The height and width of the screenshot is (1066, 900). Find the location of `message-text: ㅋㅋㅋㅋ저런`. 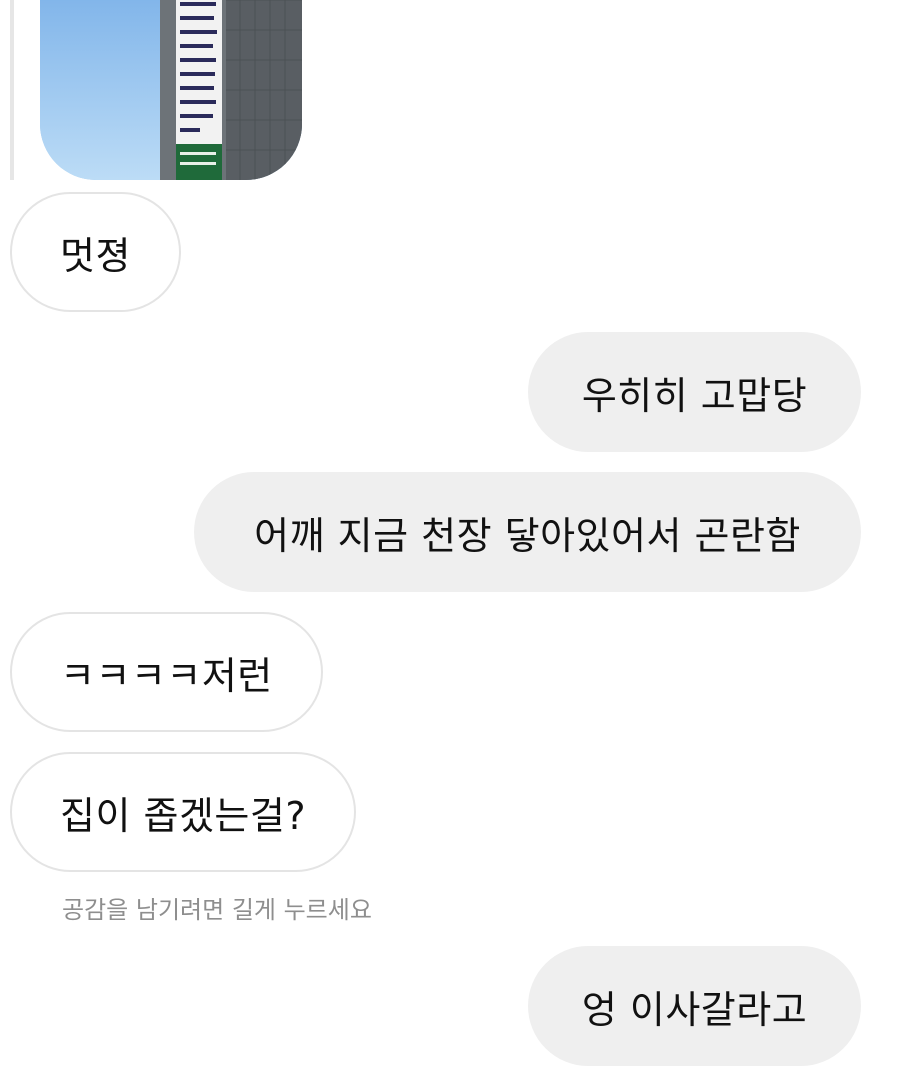

message-text: ㅋㅋㅋㅋ저런 is located at coordinates (166, 675).